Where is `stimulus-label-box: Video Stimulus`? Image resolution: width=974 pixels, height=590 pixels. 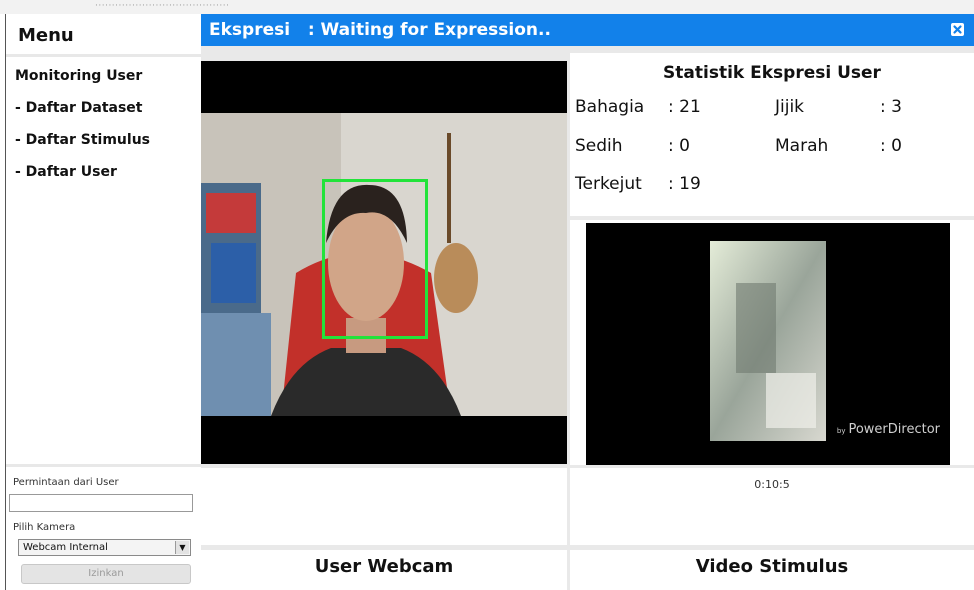 stimulus-label-box: Video Stimulus is located at coordinates (772, 570).